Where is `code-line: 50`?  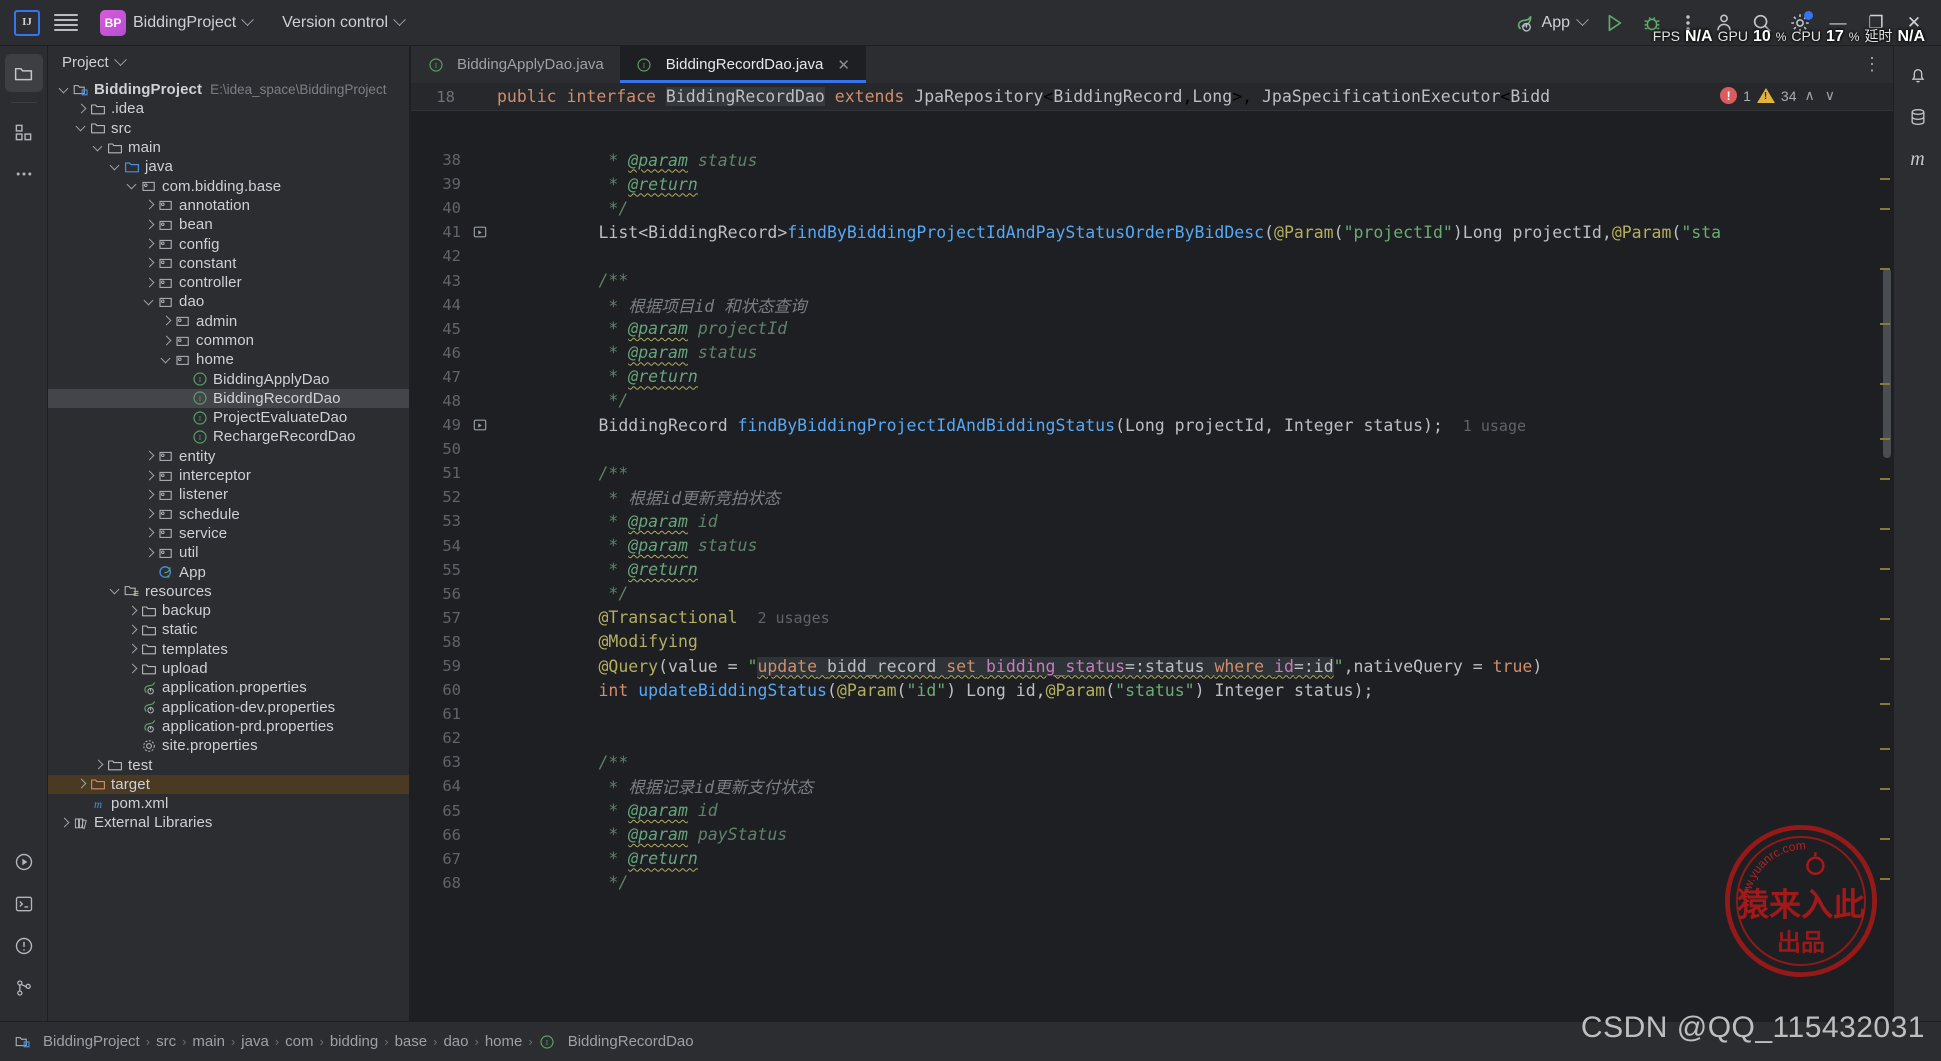 code-line: 50 is located at coordinates (1152, 449).